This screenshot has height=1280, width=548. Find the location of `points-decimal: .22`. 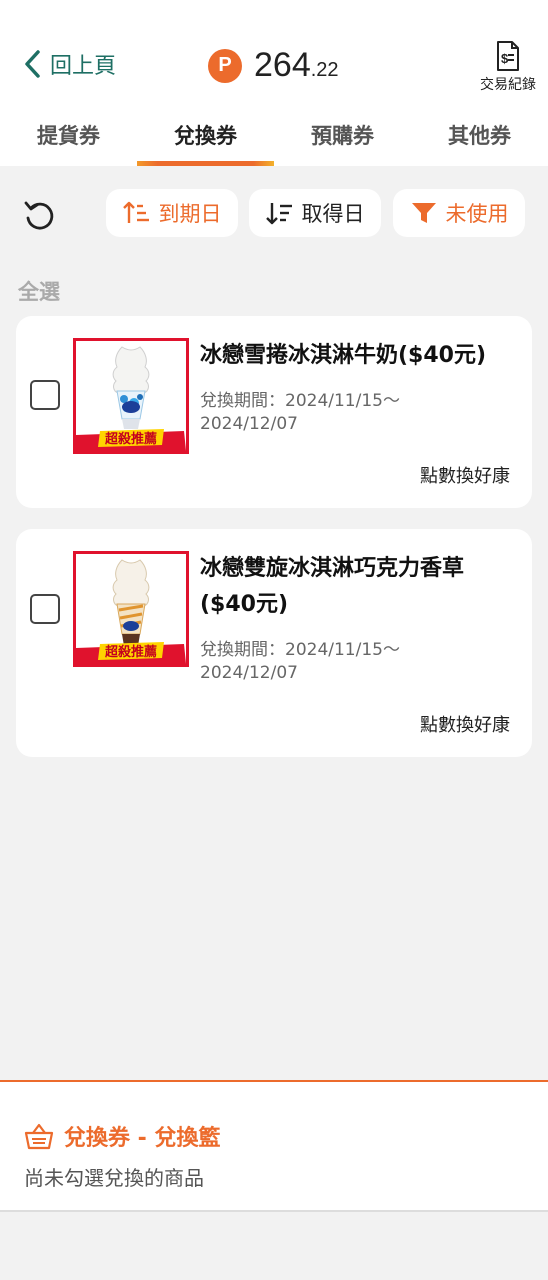

points-decimal: .22 is located at coordinates (324, 70).